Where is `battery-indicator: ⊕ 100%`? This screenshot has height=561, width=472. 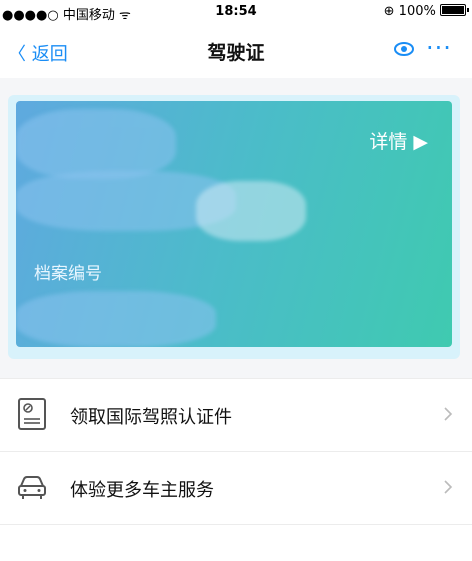 battery-indicator: ⊕ 100% is located at coordinates (426, 11).